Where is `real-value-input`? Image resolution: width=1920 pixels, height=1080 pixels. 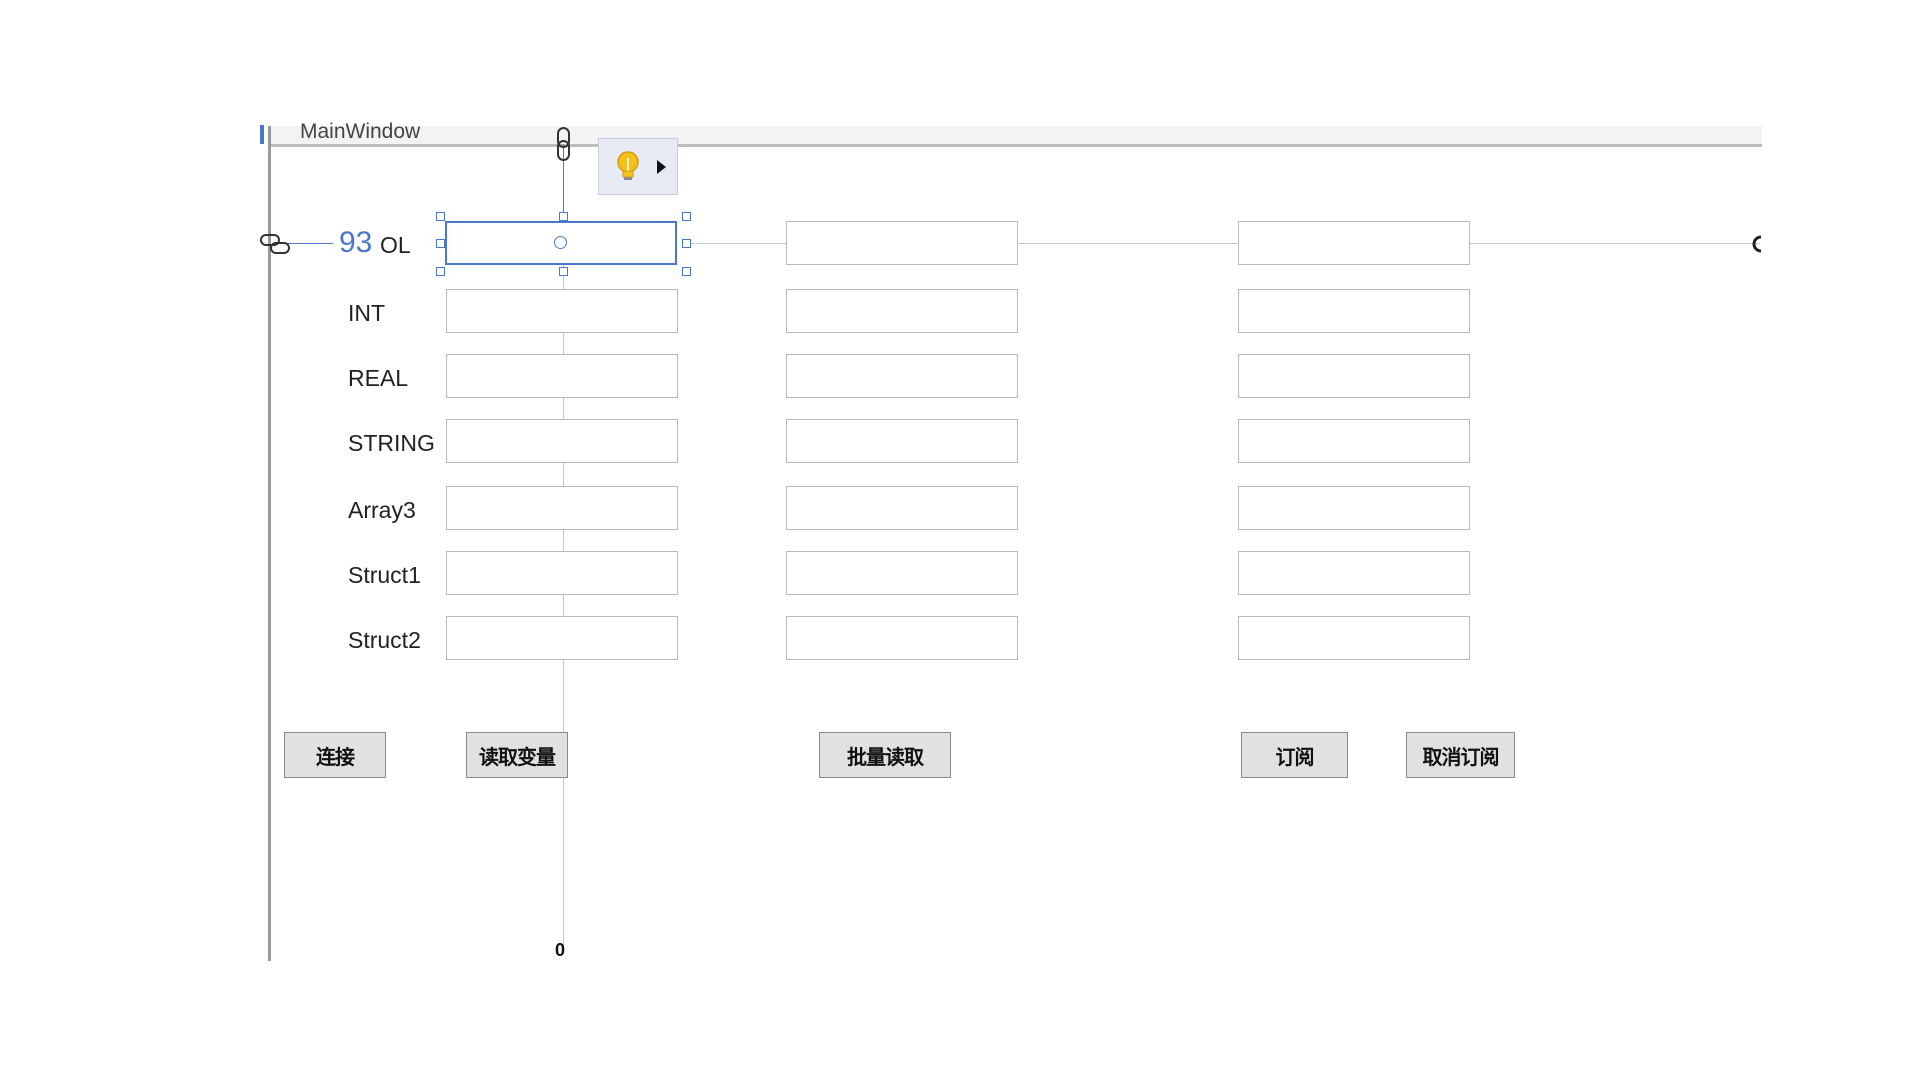
real-value-input is located at coordinates (562, 376).